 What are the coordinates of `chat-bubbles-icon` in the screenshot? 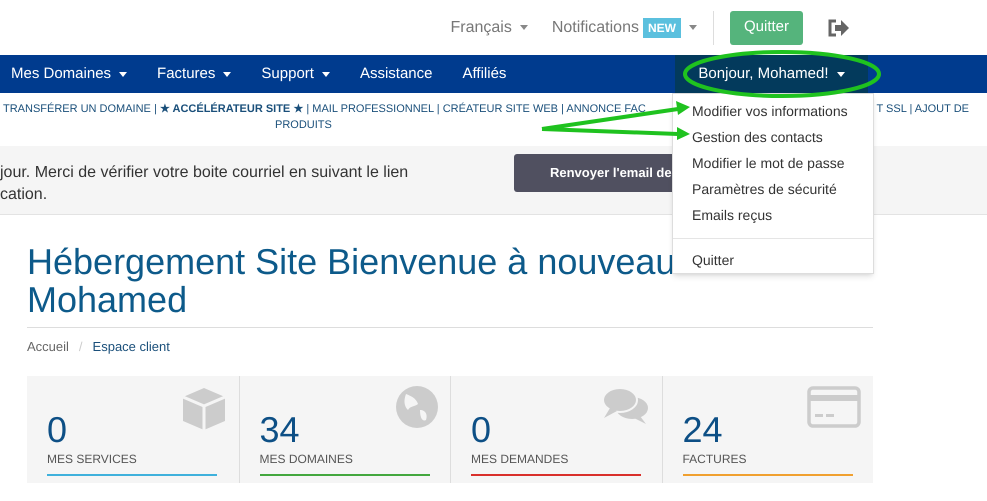 It's located at (626, 406).